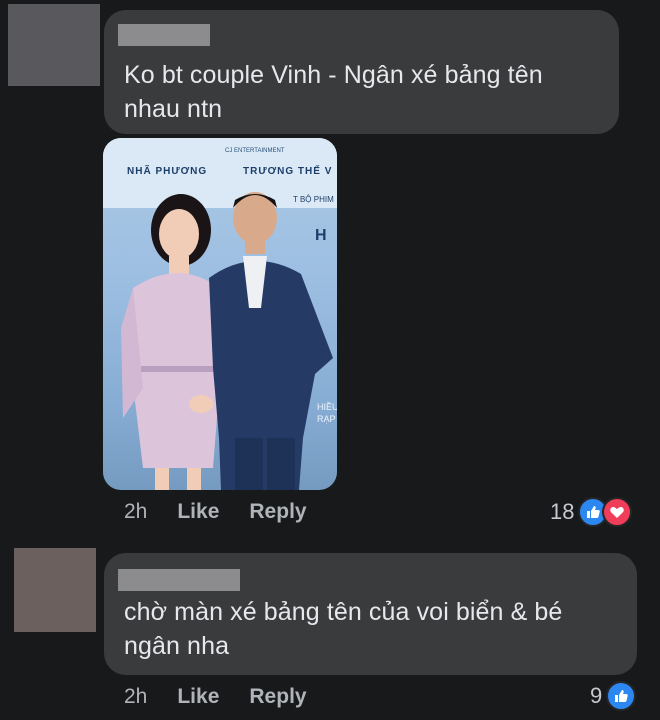 This screenshot has height=720, width=660. Describe the element at coordinates (326, 419) in the screenshot. I see `backdrop-side-2: RẠP` at that location.